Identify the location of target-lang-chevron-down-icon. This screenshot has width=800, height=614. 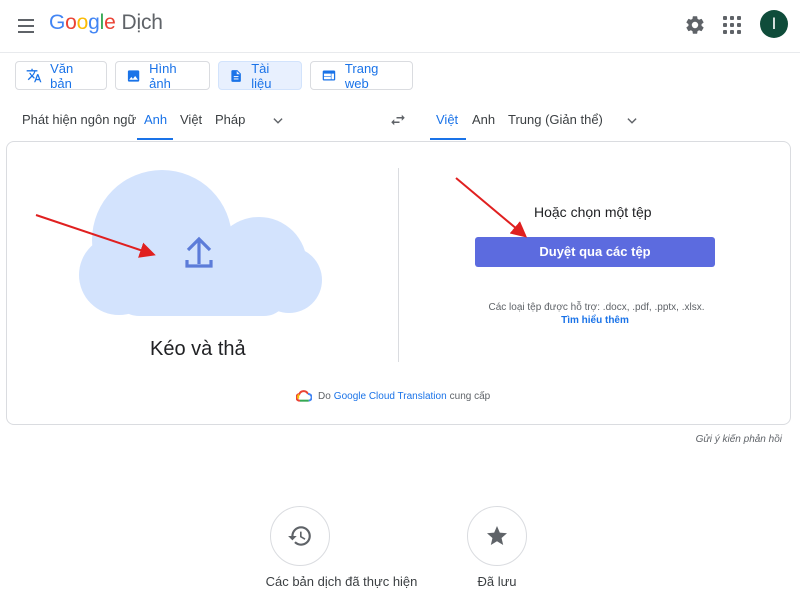
(632, 121).